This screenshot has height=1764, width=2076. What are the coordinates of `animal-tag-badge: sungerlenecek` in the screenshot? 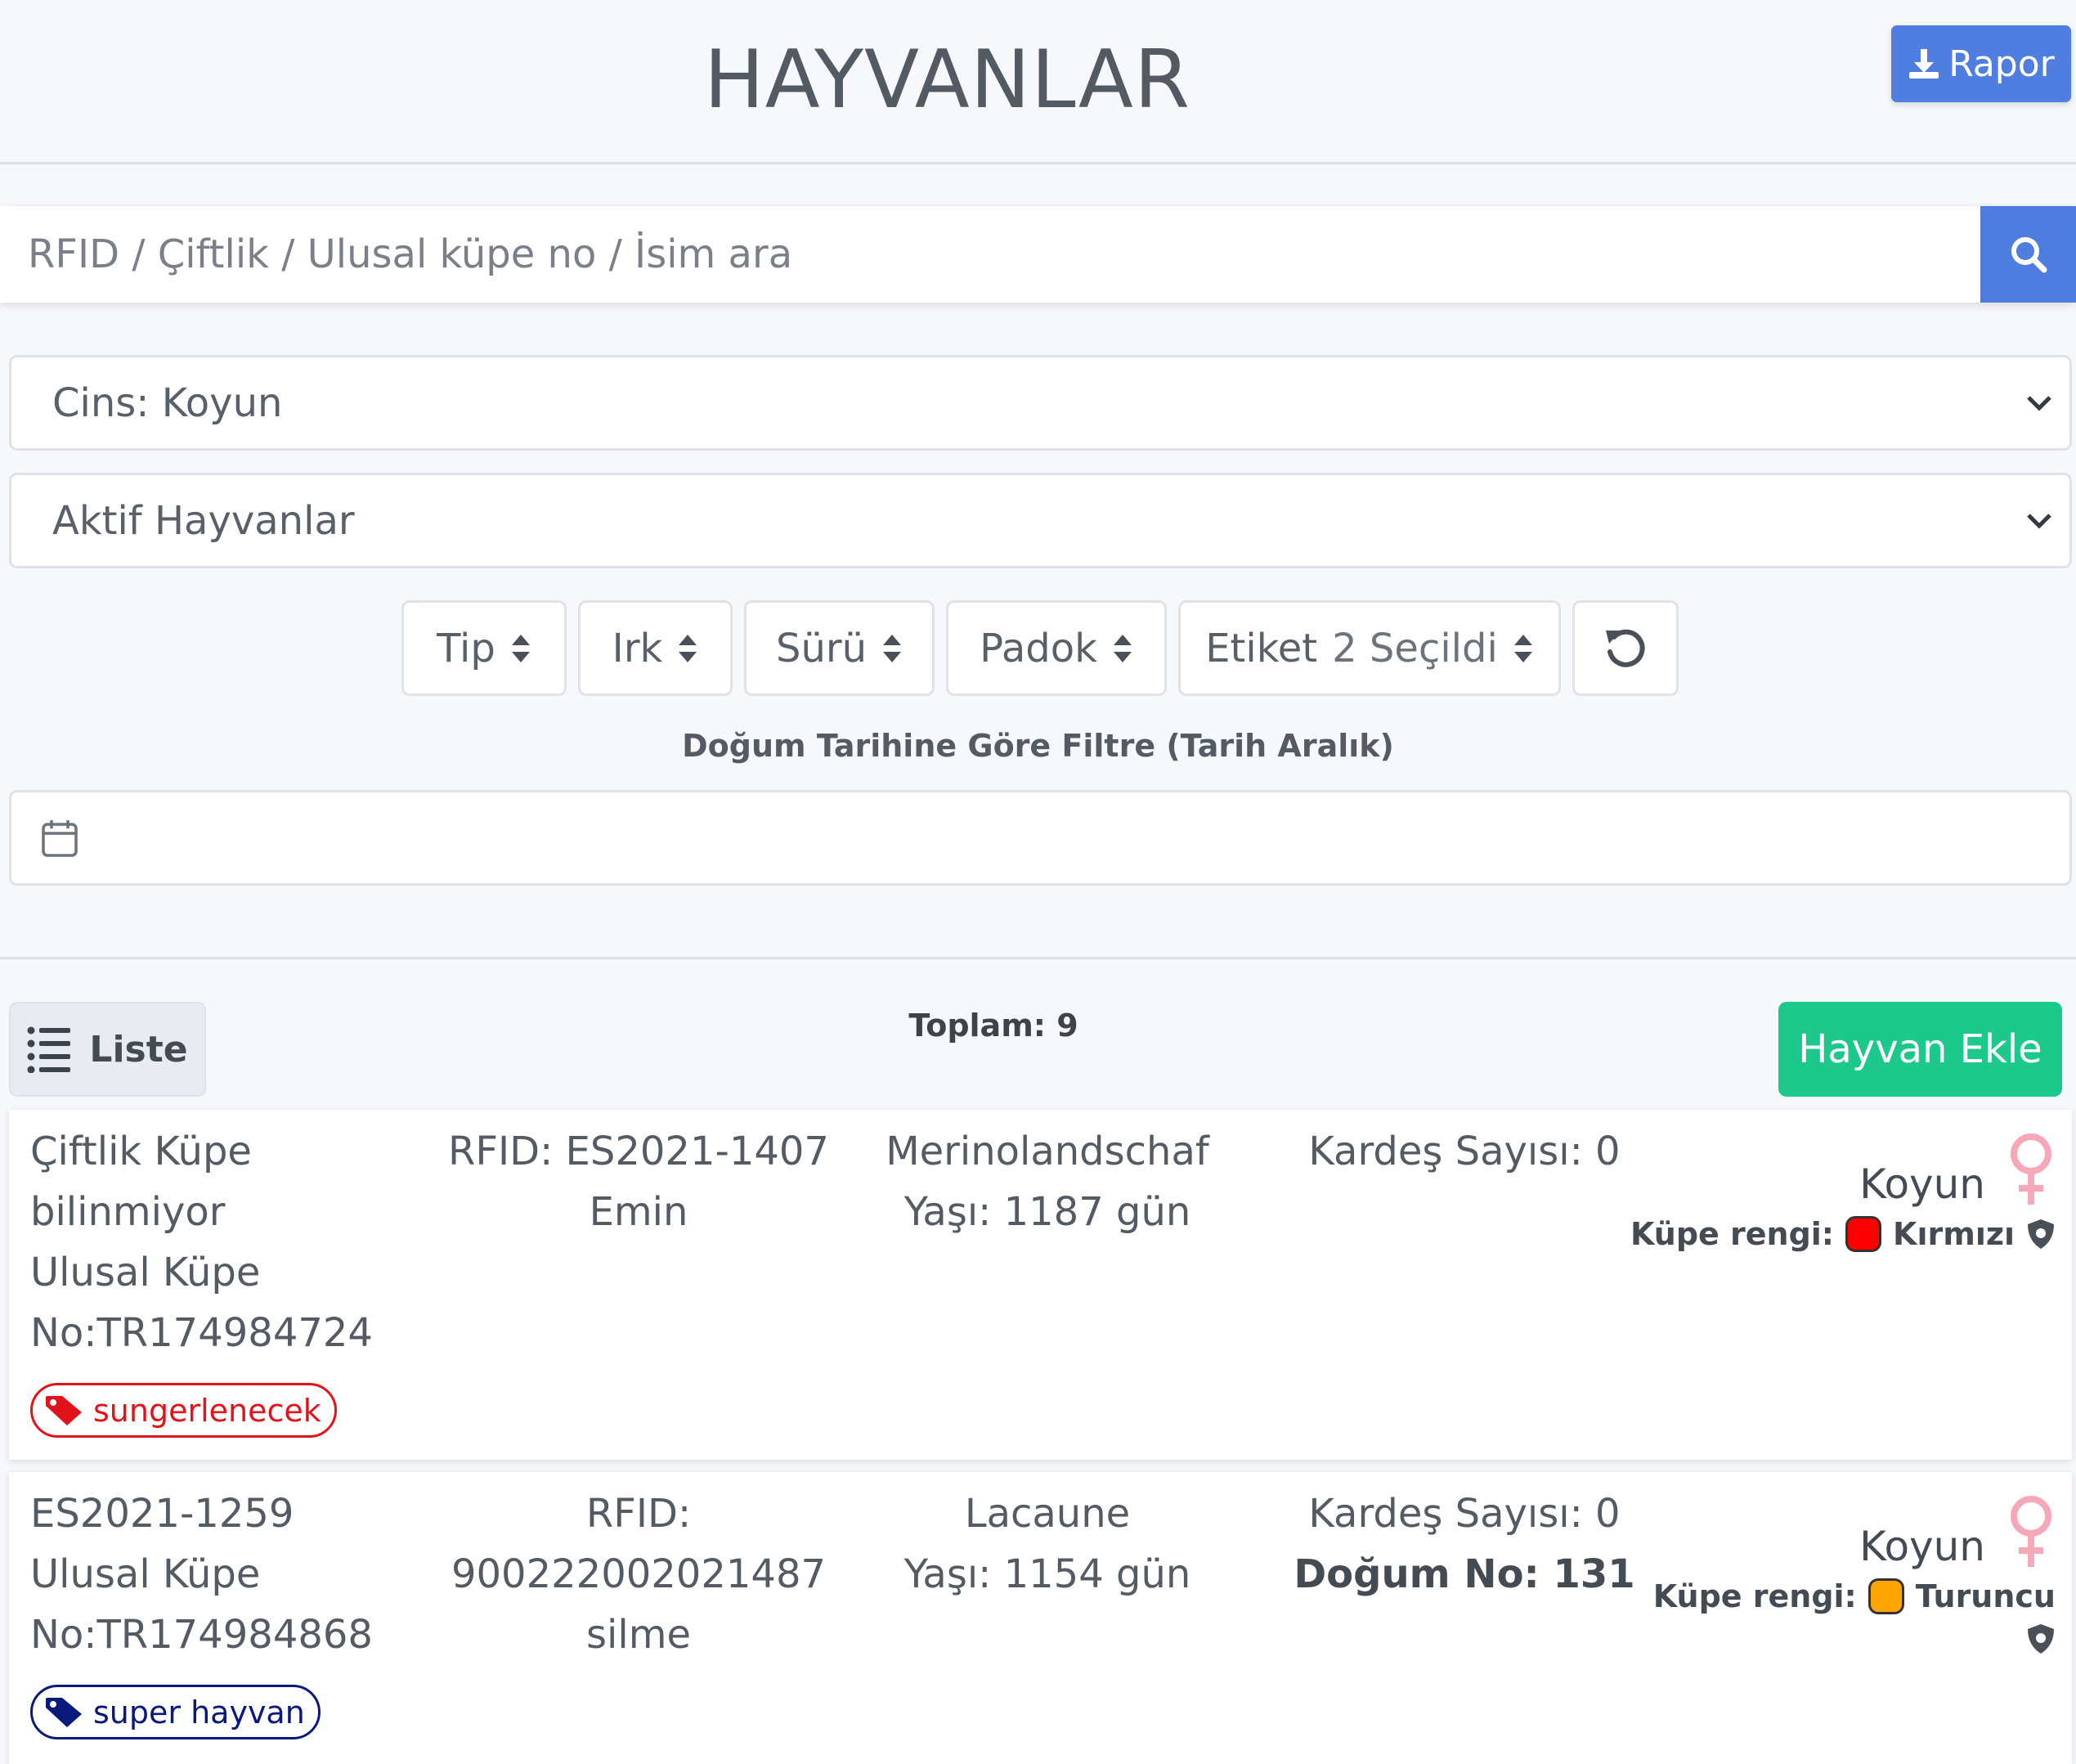 It's located at (183, 1410).